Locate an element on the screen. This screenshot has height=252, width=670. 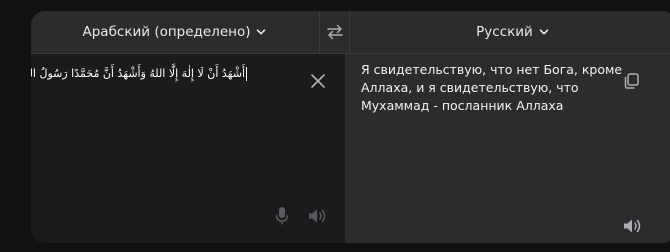
swap-arrows-icon is located at coordinates (335, 32).